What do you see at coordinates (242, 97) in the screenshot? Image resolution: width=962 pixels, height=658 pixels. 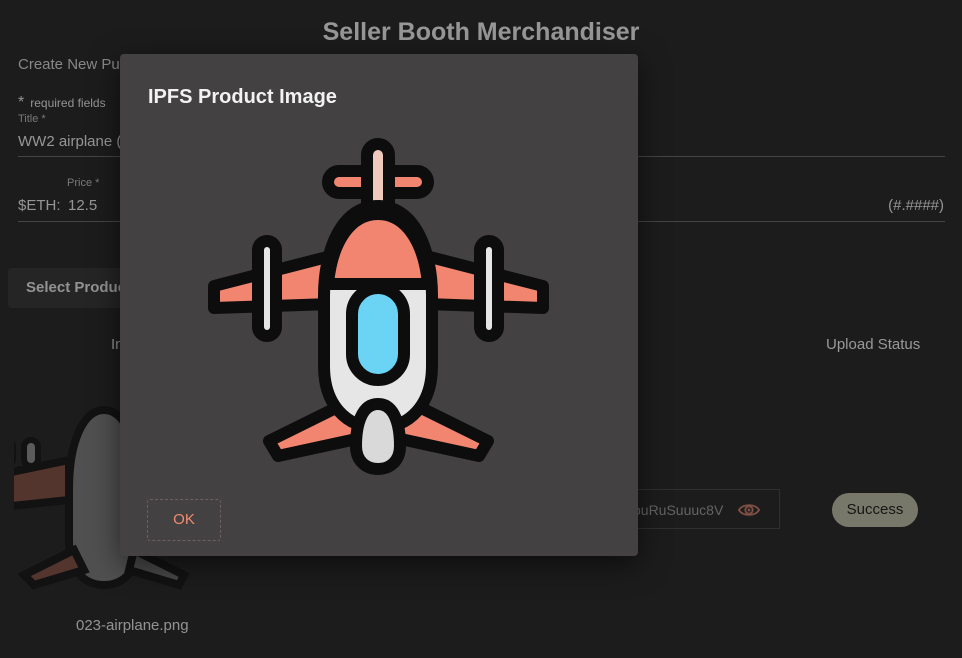 I see `dialog-title: IPFS Product Image` at bounding box center [242, 97].